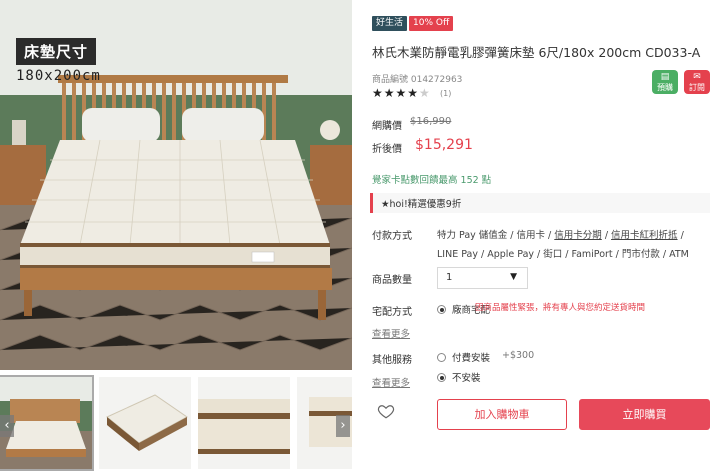  What do you see at coordinates (441, 309) in the screenshot?
I see `shipping-radio` at bounding box center [441, 309].